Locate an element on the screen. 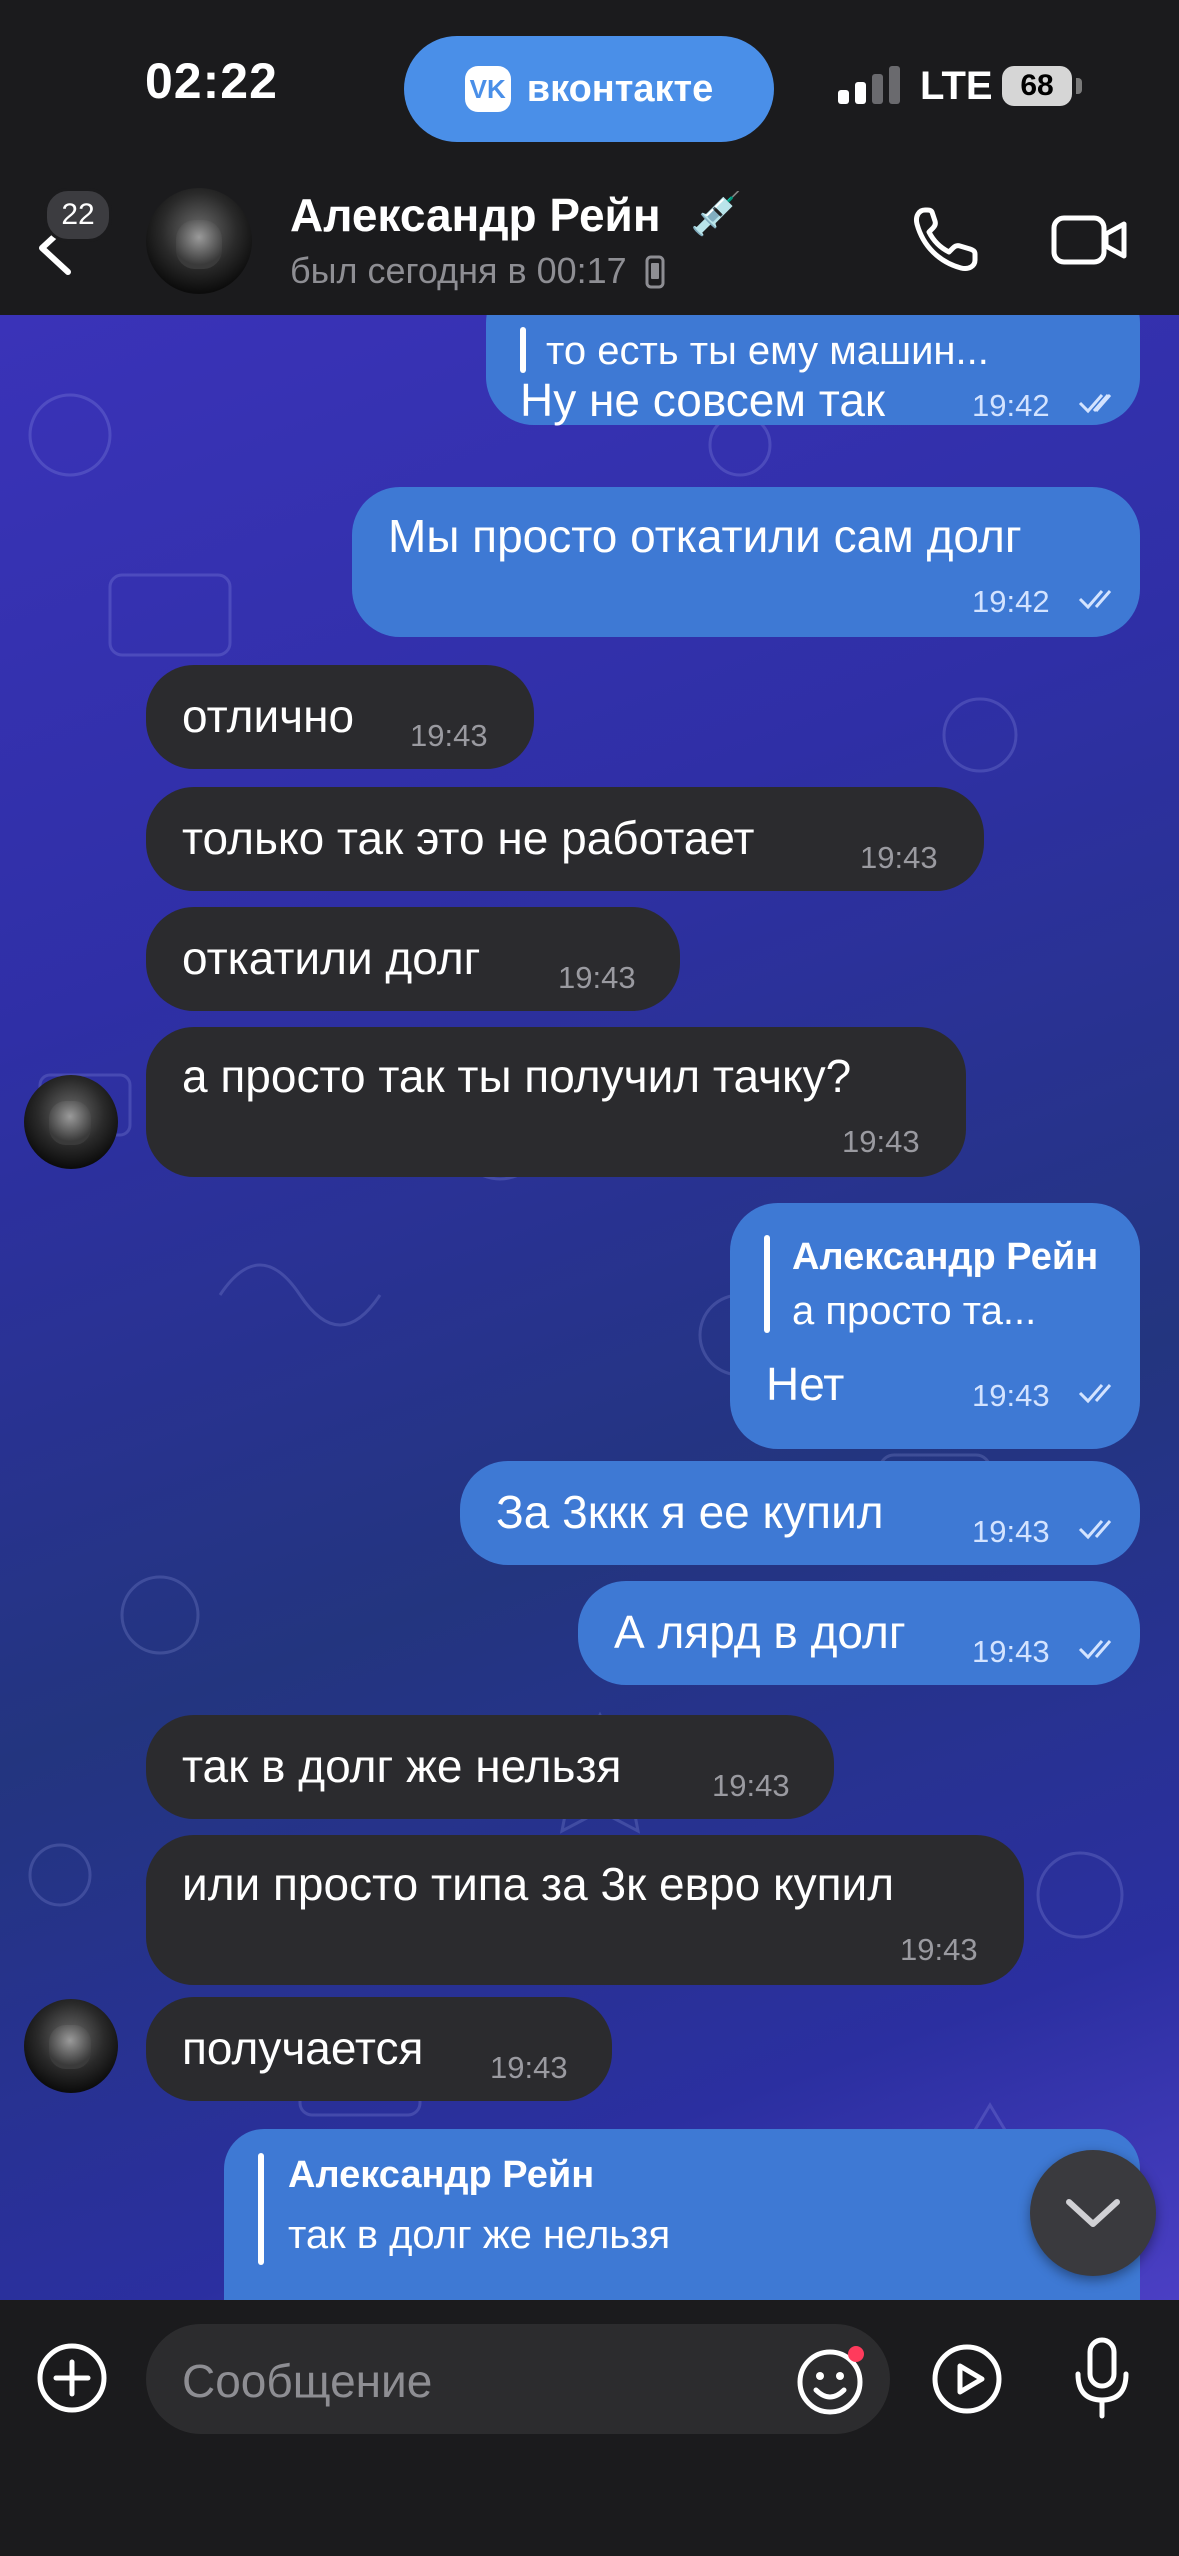 The image size is (1179, 2556). message-text: получается is located at coordinates (303, 2048).